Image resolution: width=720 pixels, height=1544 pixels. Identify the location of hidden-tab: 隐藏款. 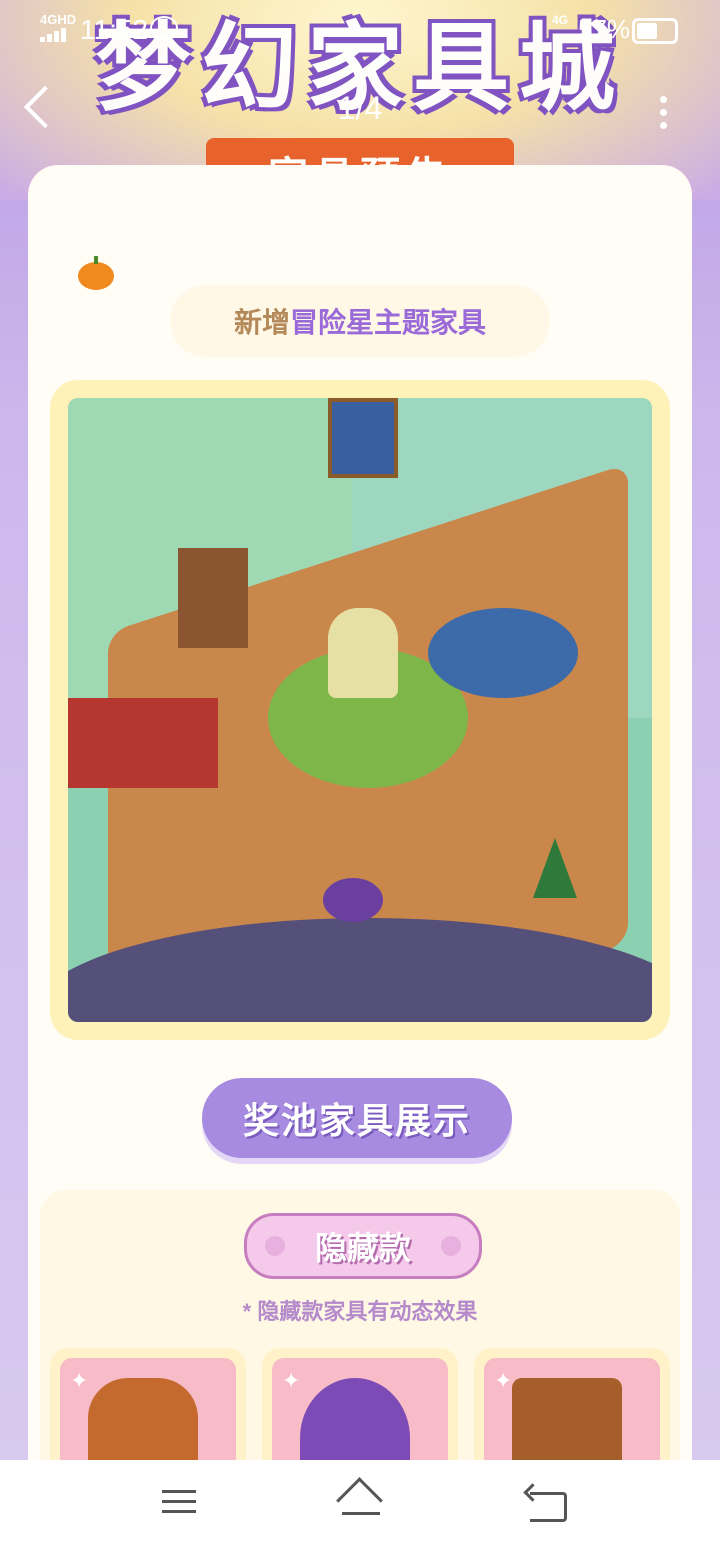
(363, 1246).